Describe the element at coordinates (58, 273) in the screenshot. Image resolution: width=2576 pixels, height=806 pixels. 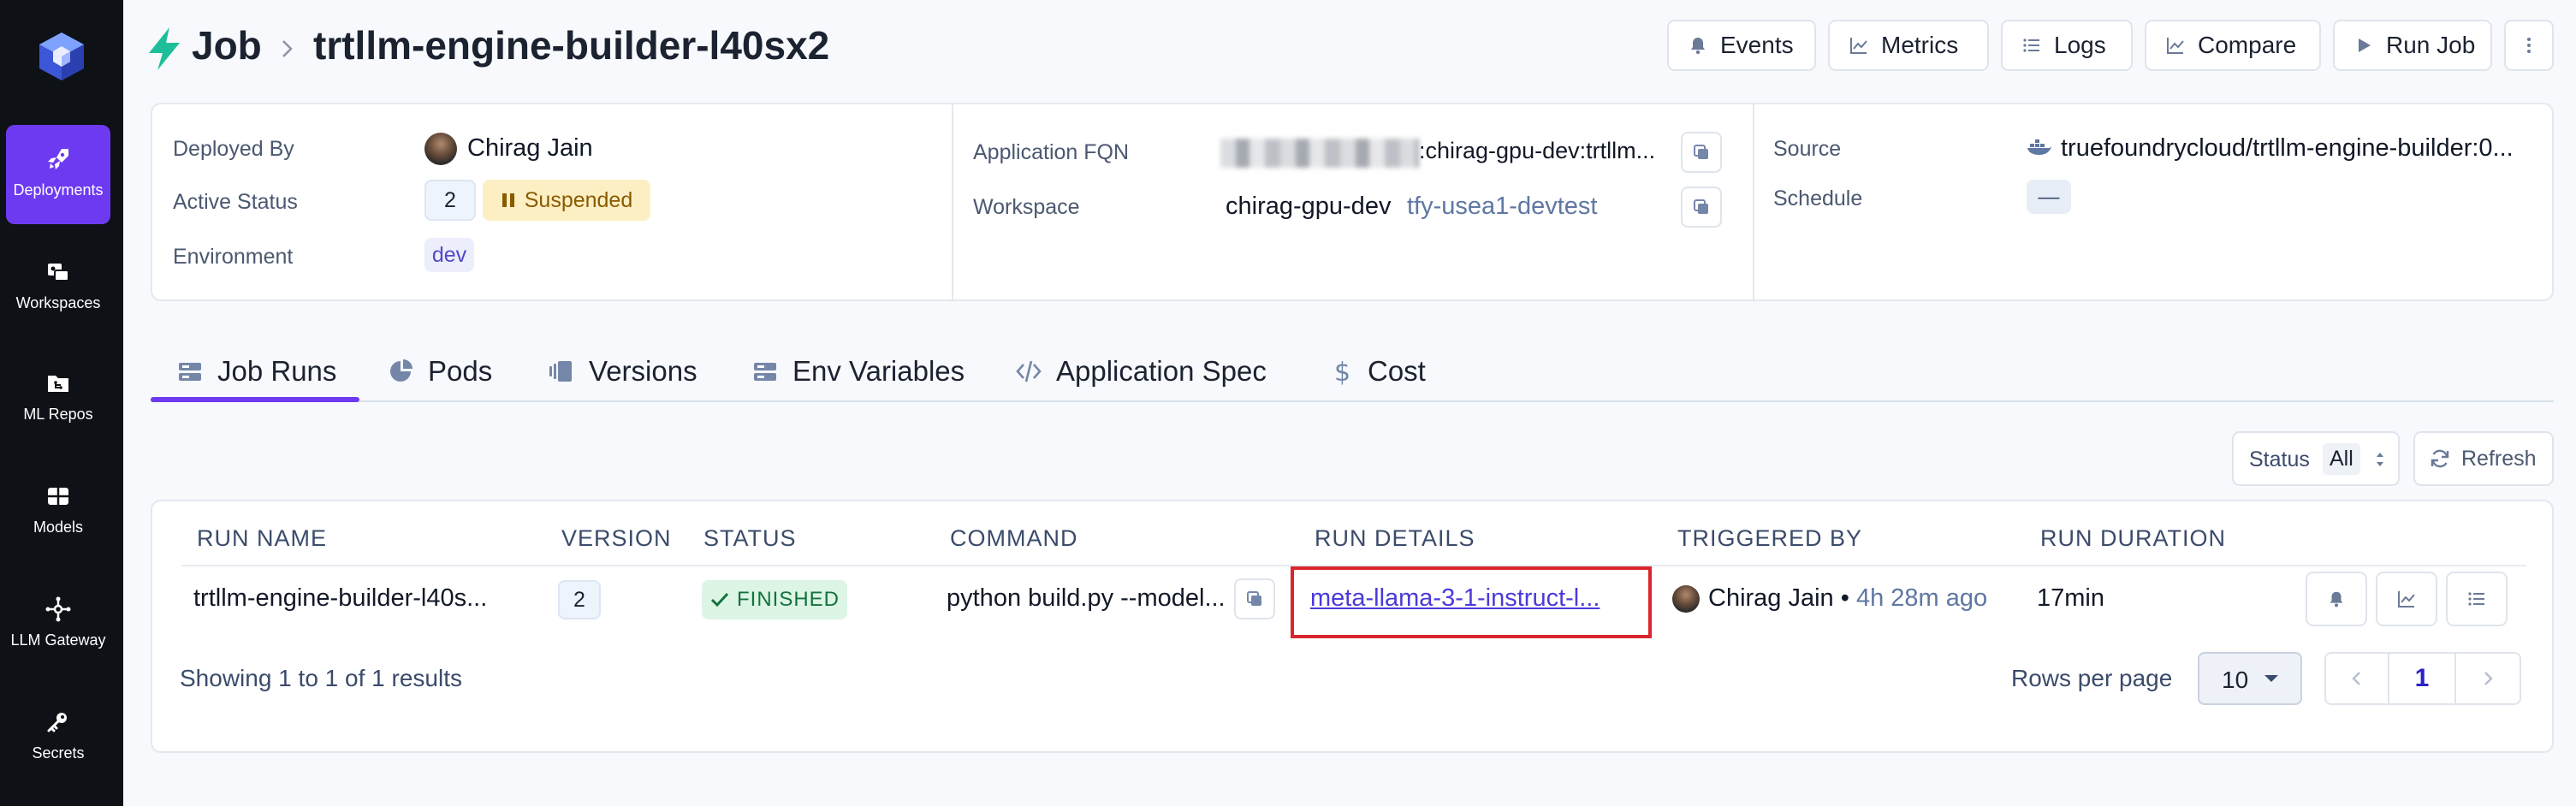
I see `workspaces-icon` at that location.